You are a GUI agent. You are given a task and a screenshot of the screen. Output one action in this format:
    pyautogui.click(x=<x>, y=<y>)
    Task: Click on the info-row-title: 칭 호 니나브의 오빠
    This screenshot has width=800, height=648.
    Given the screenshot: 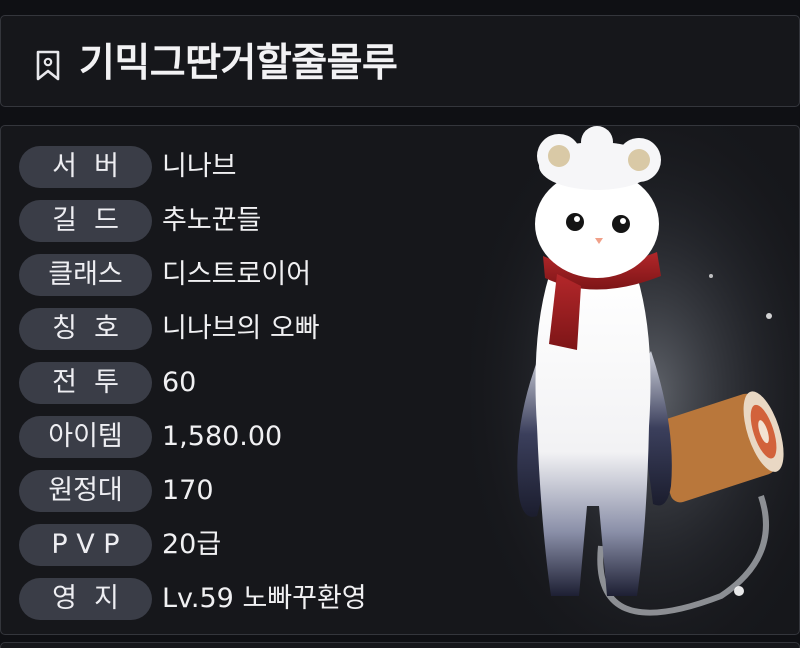 What is the action you would take?
    pyautogui.click(x=254, y=335)
    